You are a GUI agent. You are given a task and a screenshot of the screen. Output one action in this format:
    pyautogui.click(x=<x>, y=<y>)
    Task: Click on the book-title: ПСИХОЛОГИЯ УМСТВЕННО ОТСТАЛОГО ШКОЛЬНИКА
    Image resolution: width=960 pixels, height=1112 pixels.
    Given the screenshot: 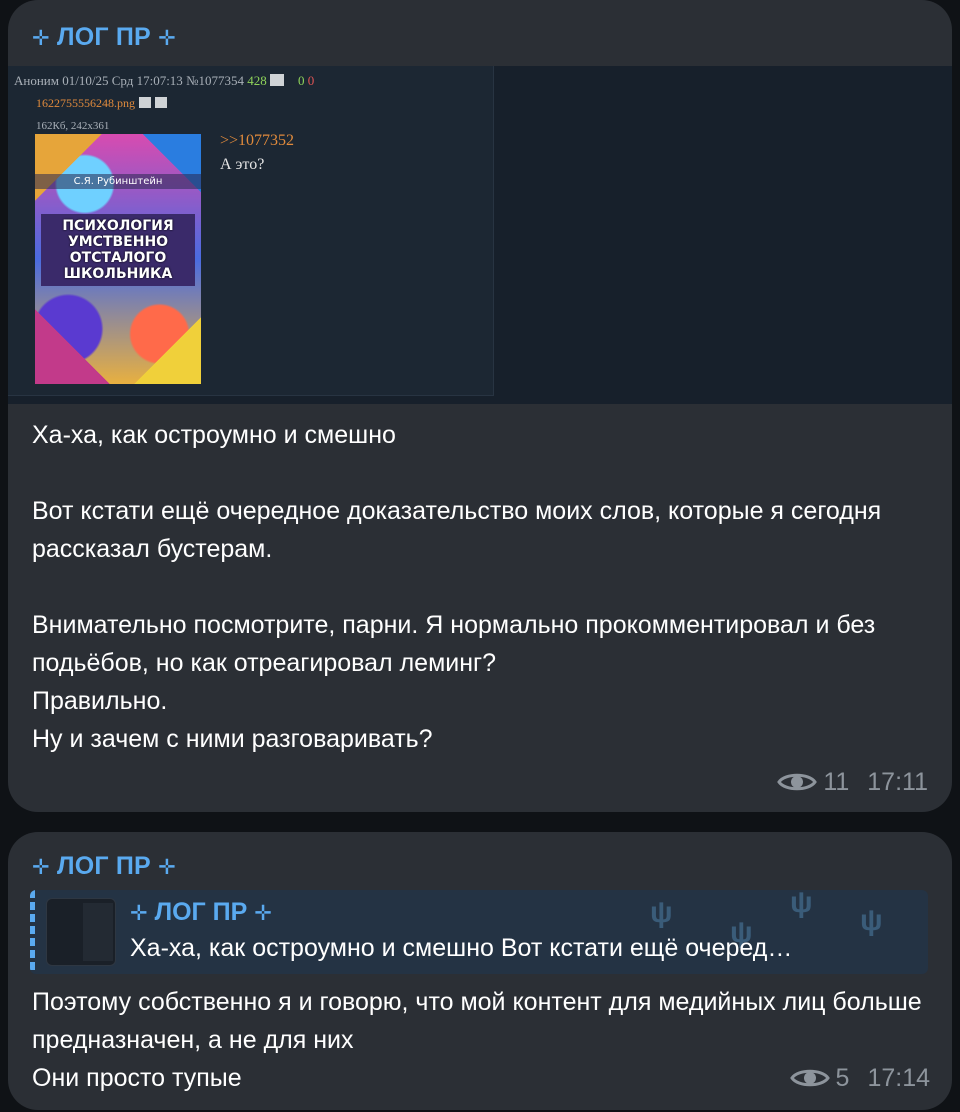 What is the action you would take?
    pyautogui.click(x=118, y=250)
    